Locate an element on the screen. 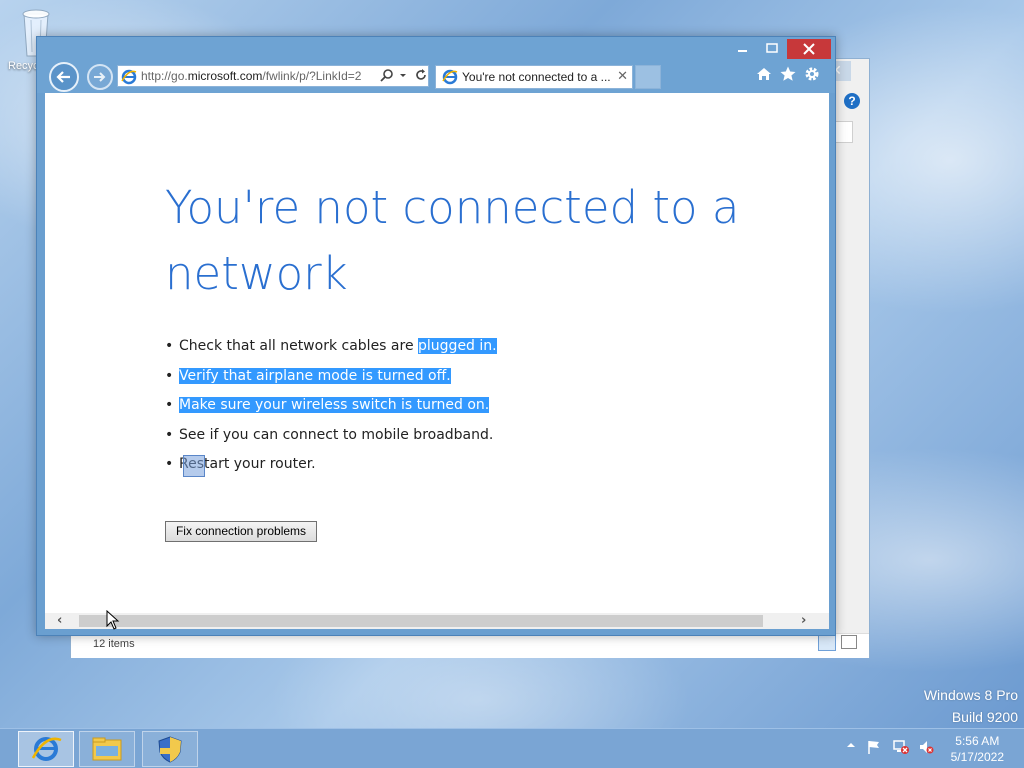 This screenshot has width=1024, height=768. folder-icon is located at coordinates (107, 749).